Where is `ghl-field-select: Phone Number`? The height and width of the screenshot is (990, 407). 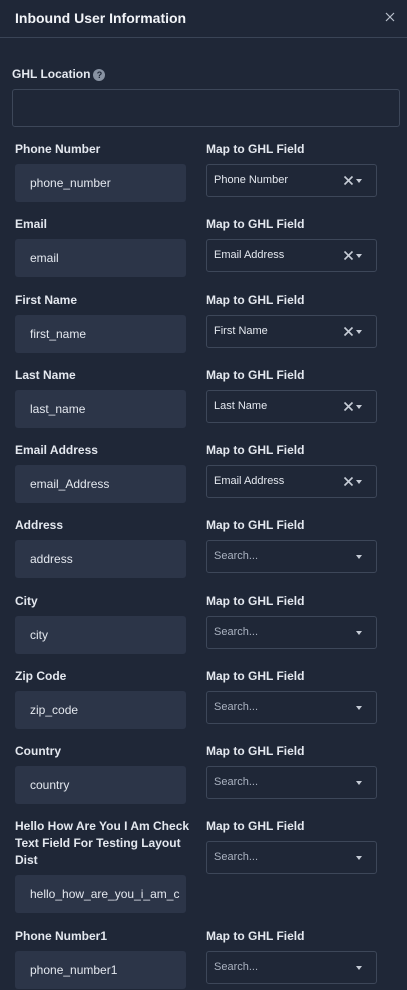 ghl-field-select: Phone Number is located at coordinates (291, 180).